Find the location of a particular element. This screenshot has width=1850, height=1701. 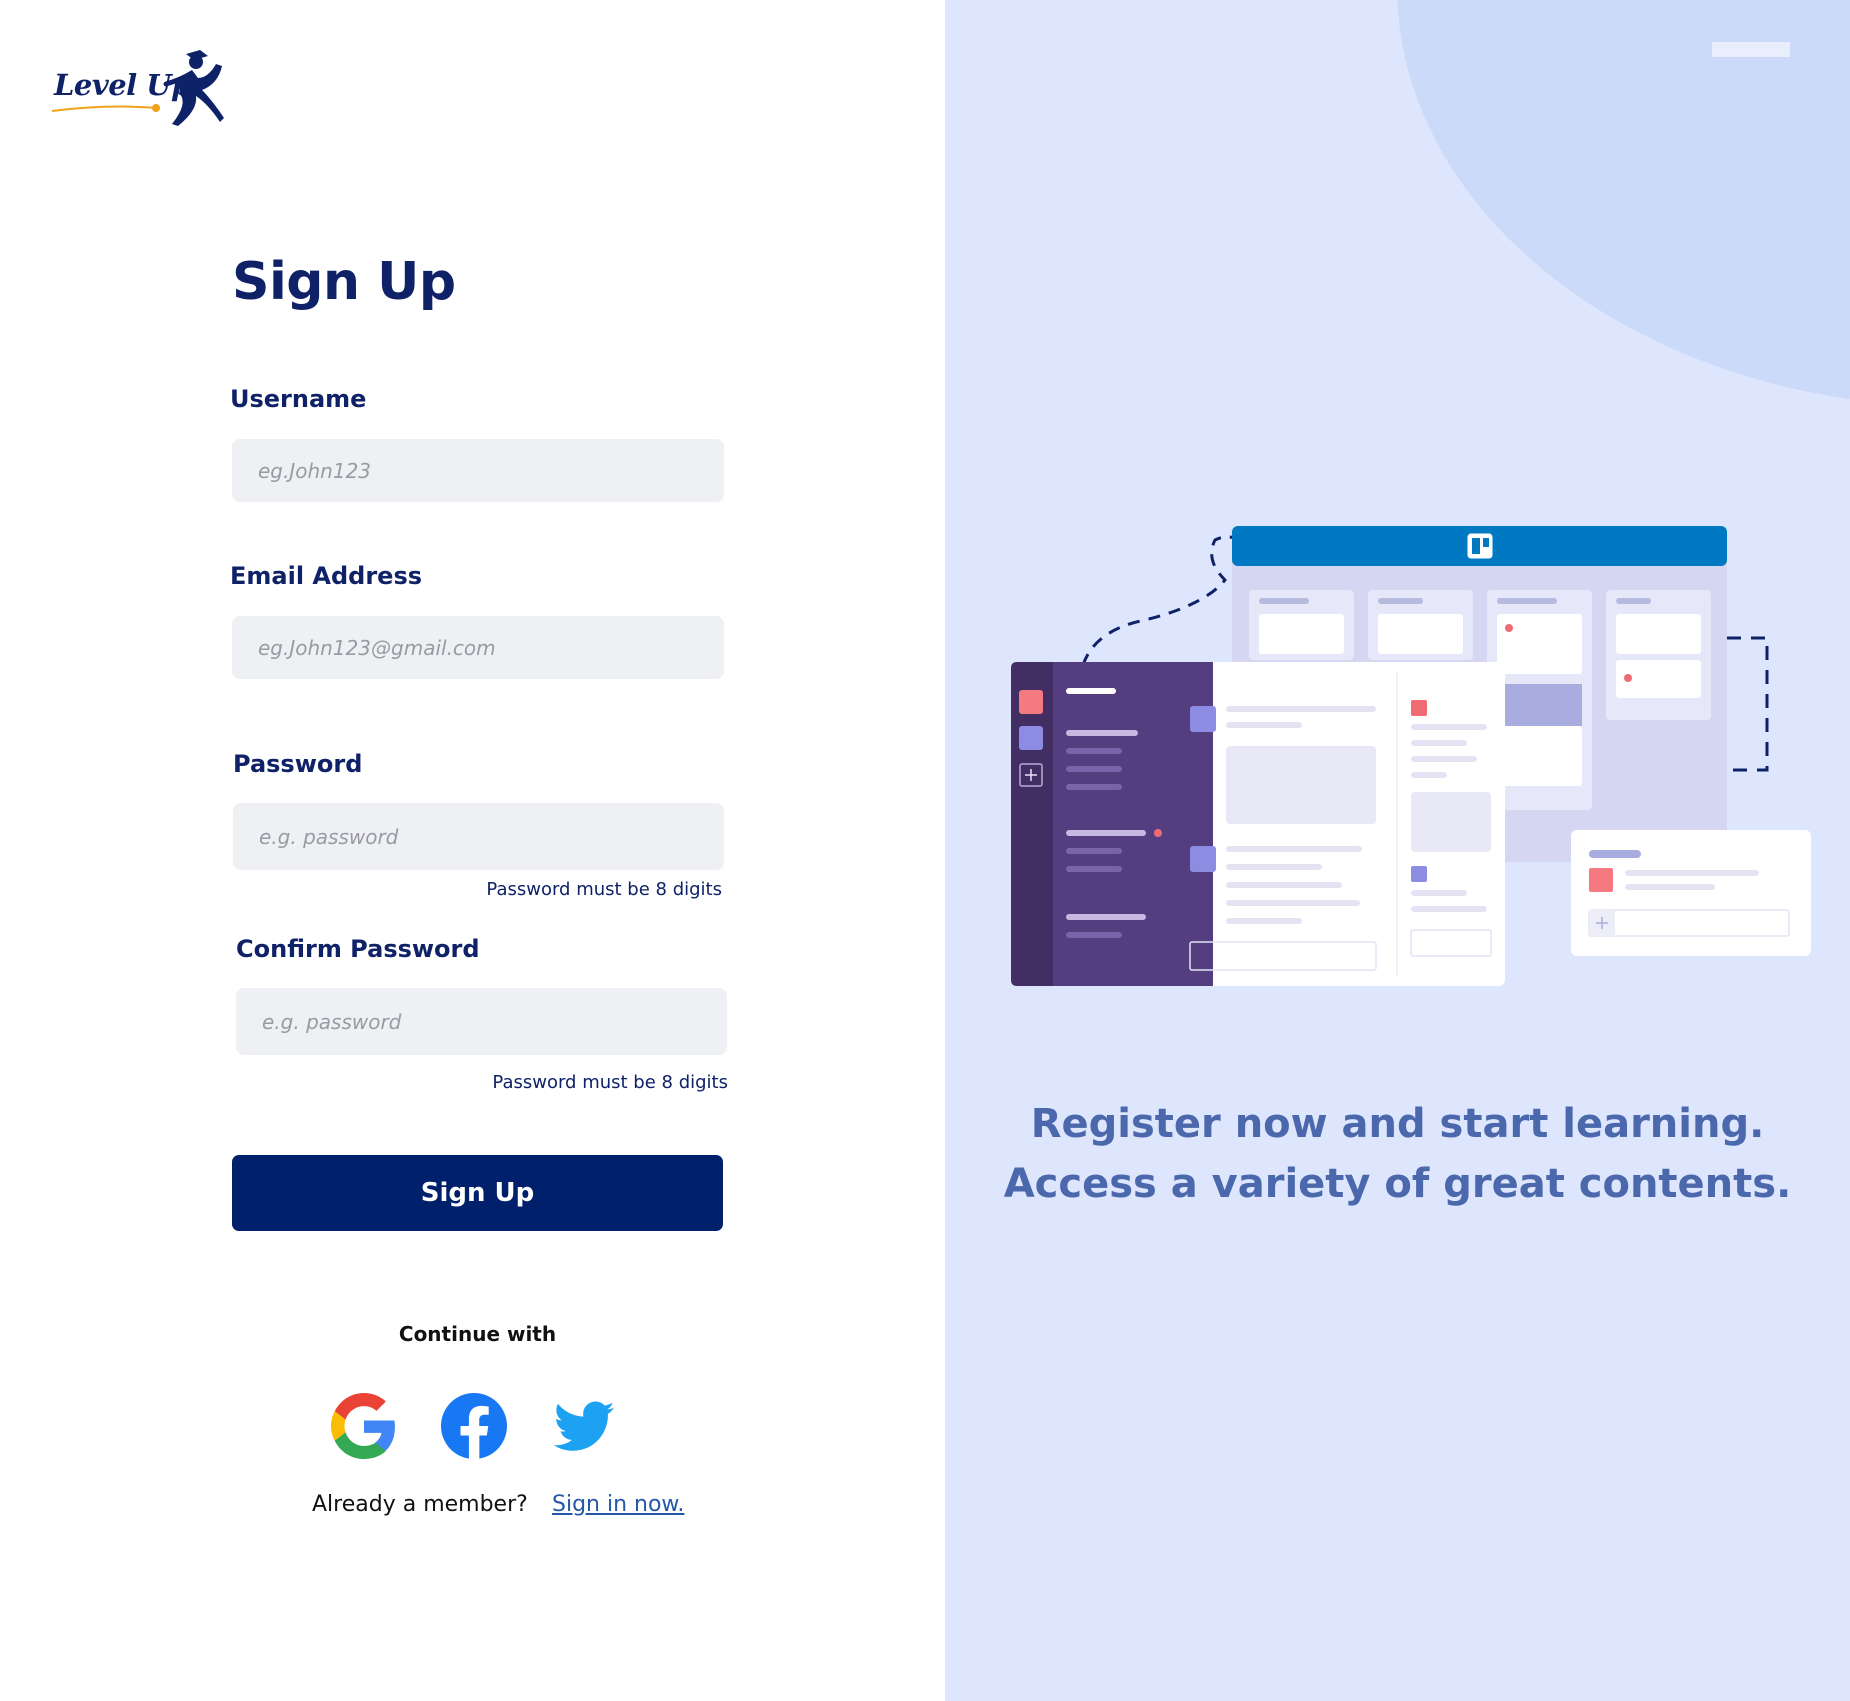

already-member-text: Already a member? is located at coordinates (420, 1504).